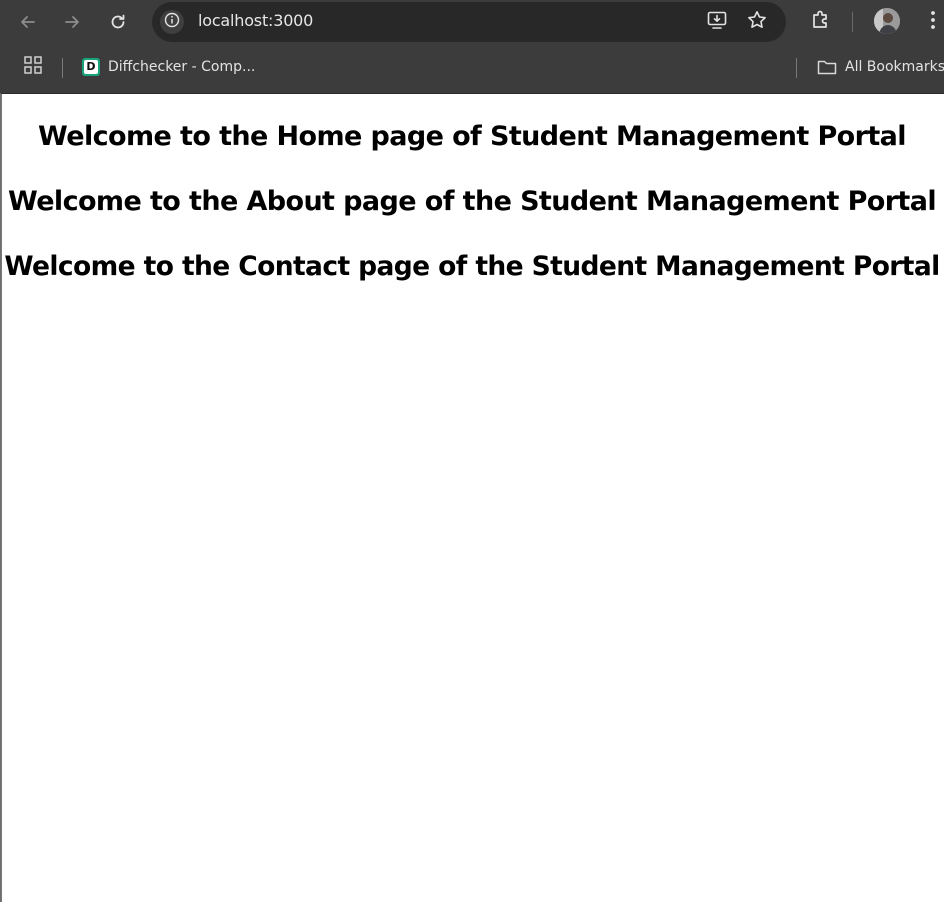 The width and height of the screenshot is (944, 902). I want to click on arrow-left-icon, so click(28, 22).